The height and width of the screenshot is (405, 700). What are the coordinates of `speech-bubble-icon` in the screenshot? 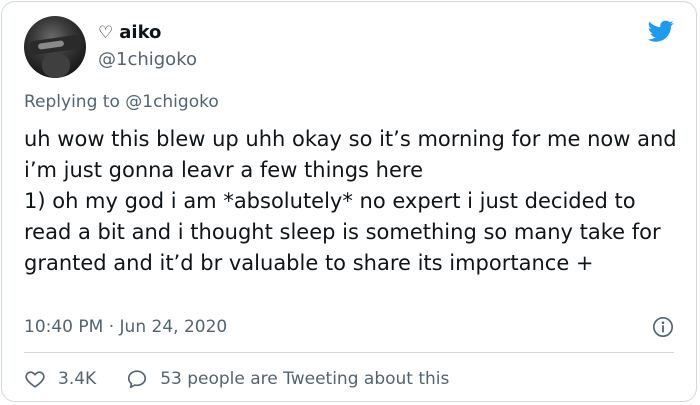 It's located at (137, 379).